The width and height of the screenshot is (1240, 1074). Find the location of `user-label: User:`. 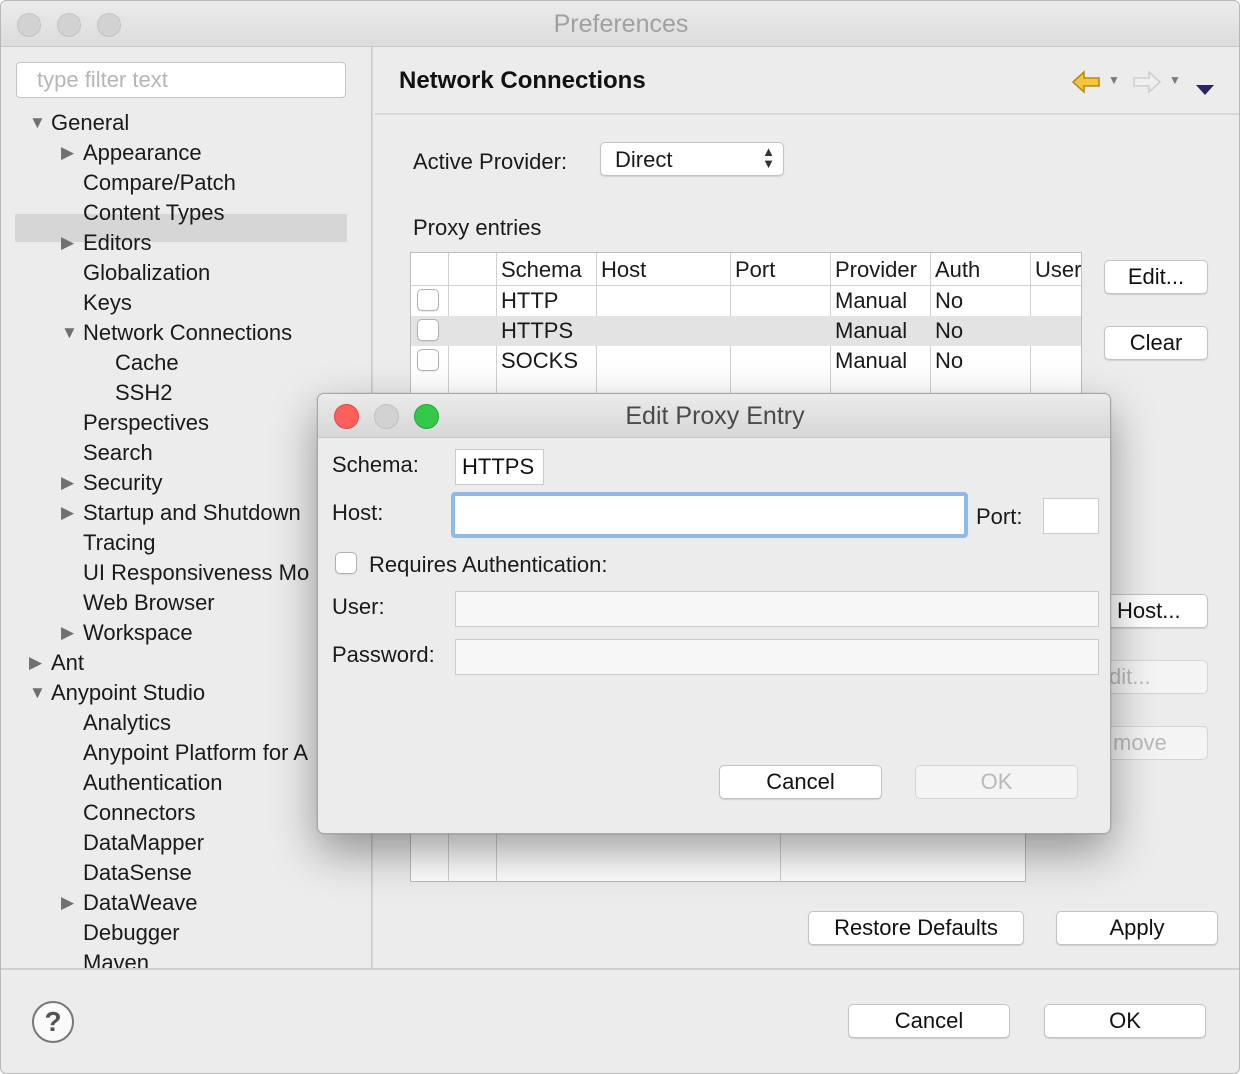

user-label: User: is located at coordinates (358, 606).